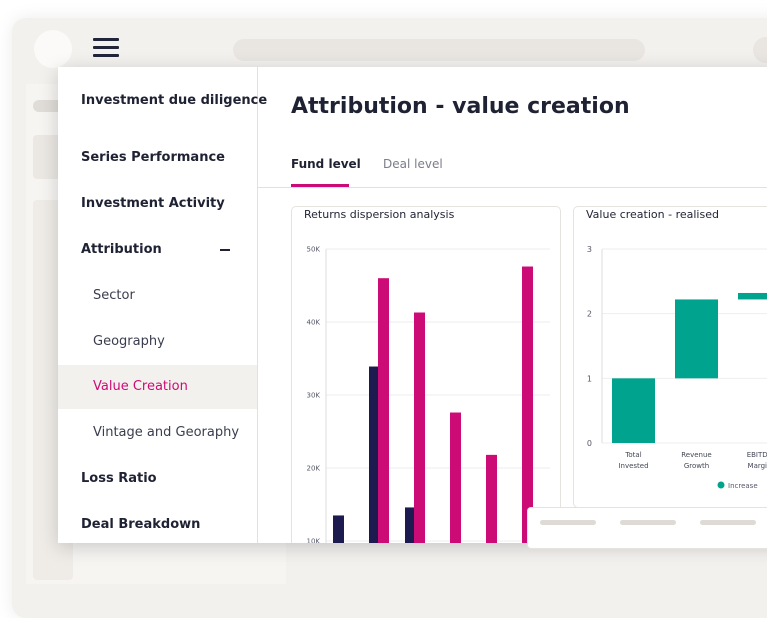 Image resolution: width=767 pixels, height=618 pixels. What do you see at coordinates (314, 323) in the screenshot?
I see `y-tick-label: 40K` at bounding box center [314, 323].